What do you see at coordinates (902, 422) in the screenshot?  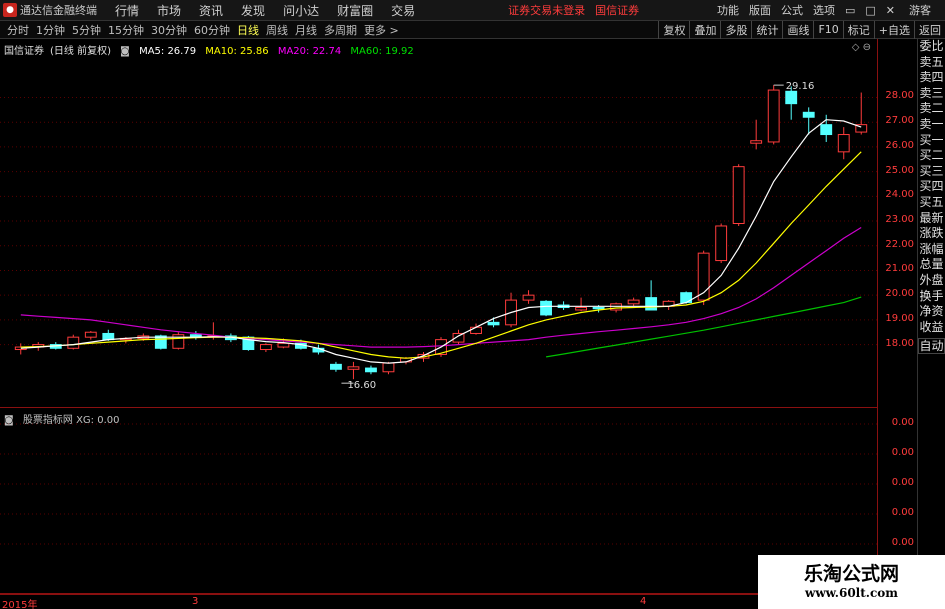 I see `indicator-tick: 0.00` at bounding box center [902, 422].